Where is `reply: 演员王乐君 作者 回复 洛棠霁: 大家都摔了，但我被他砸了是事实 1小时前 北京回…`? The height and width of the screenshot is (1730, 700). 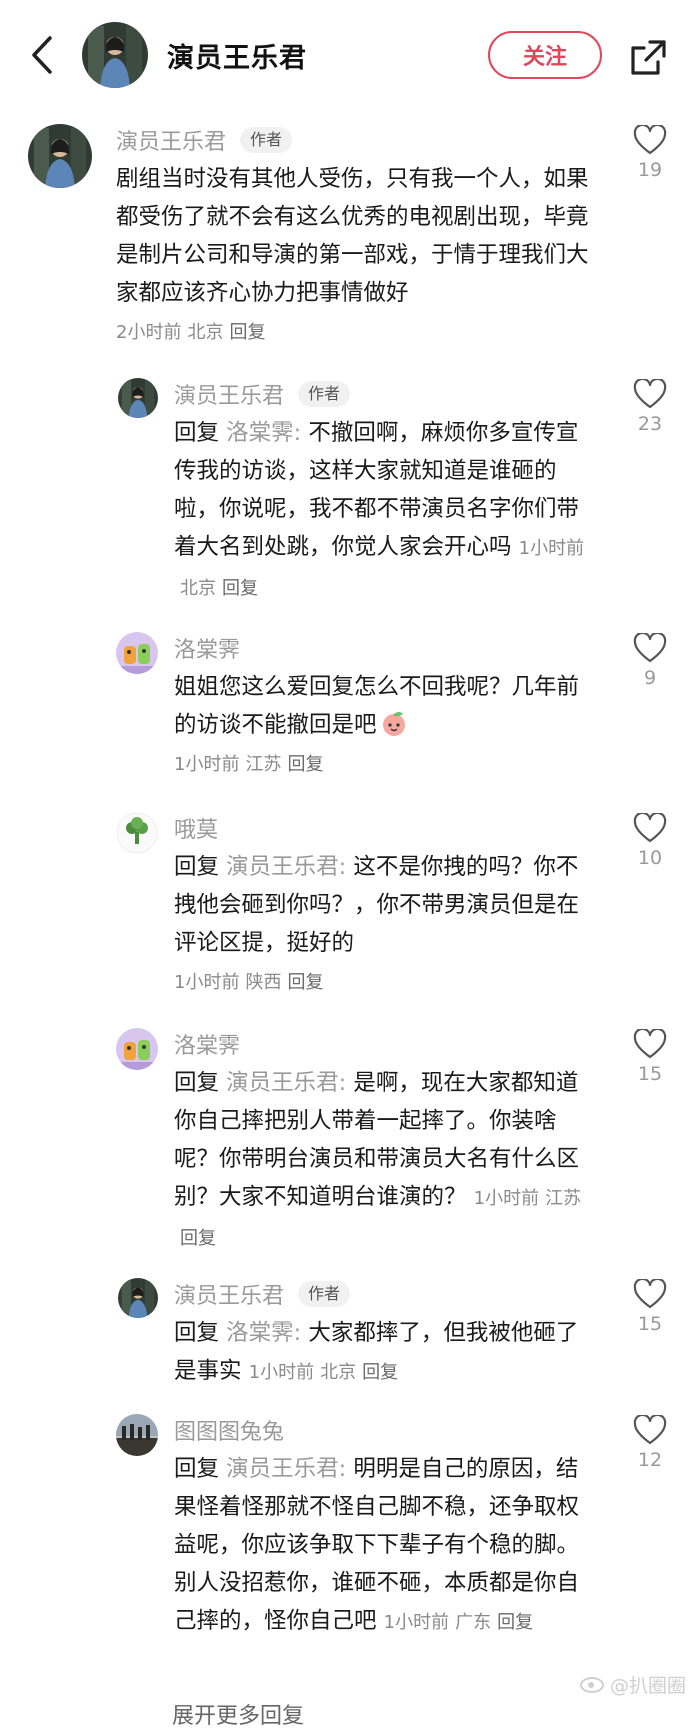 reply: 演员王乐君 作者 回复 洛棠霁: 大家都摔了，但我被他砸了是事实 1小时前 北京回… is located at coordinates (384, 1335).